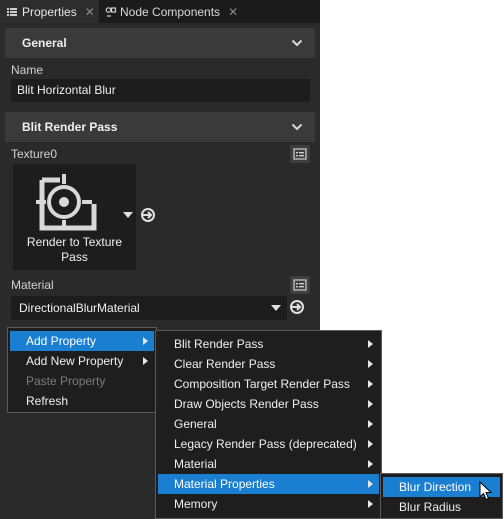 This screenshot has width=504, height=519. Describe the element at coordinates (486, 491) in the screenshot. I see `mouse-cursor-icon` at that location.